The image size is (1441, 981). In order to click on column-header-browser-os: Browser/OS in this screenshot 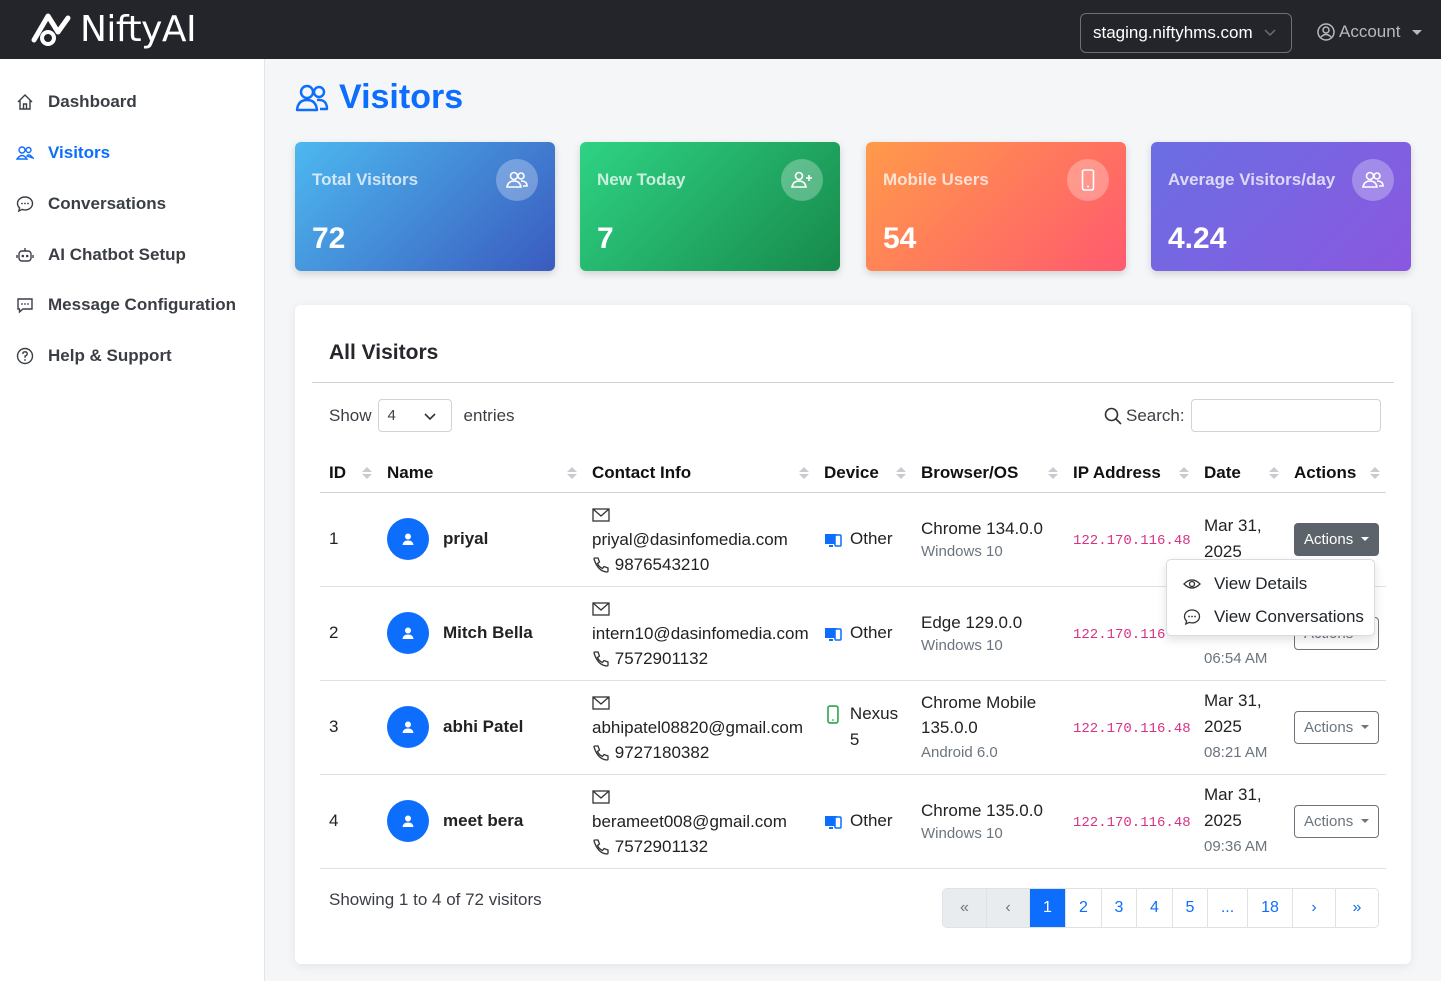, I will do `click(988, 474)`.